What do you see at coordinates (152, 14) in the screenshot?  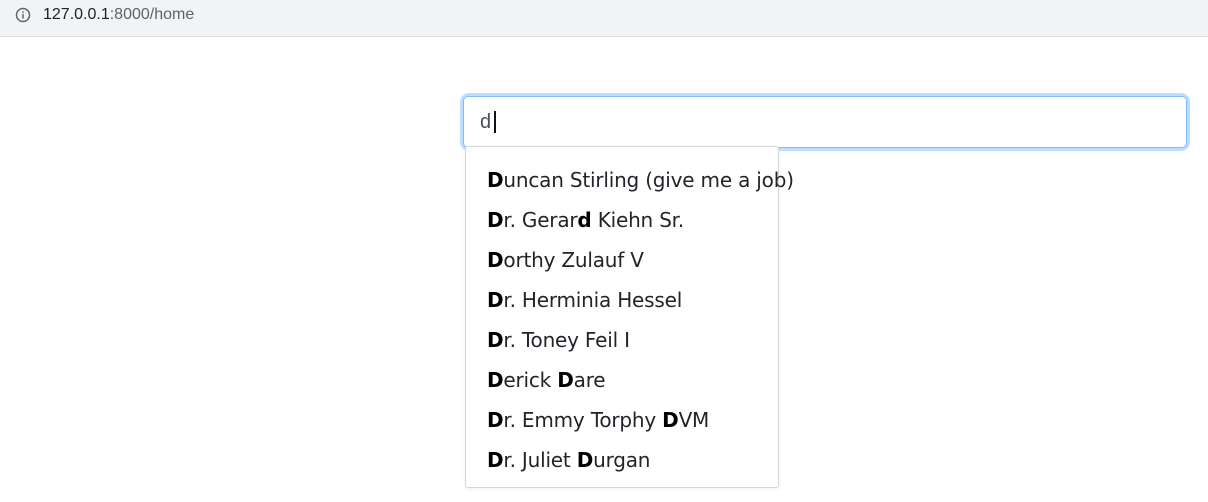 I see `url-path: :8000/home` at bounding box center [152, 14].